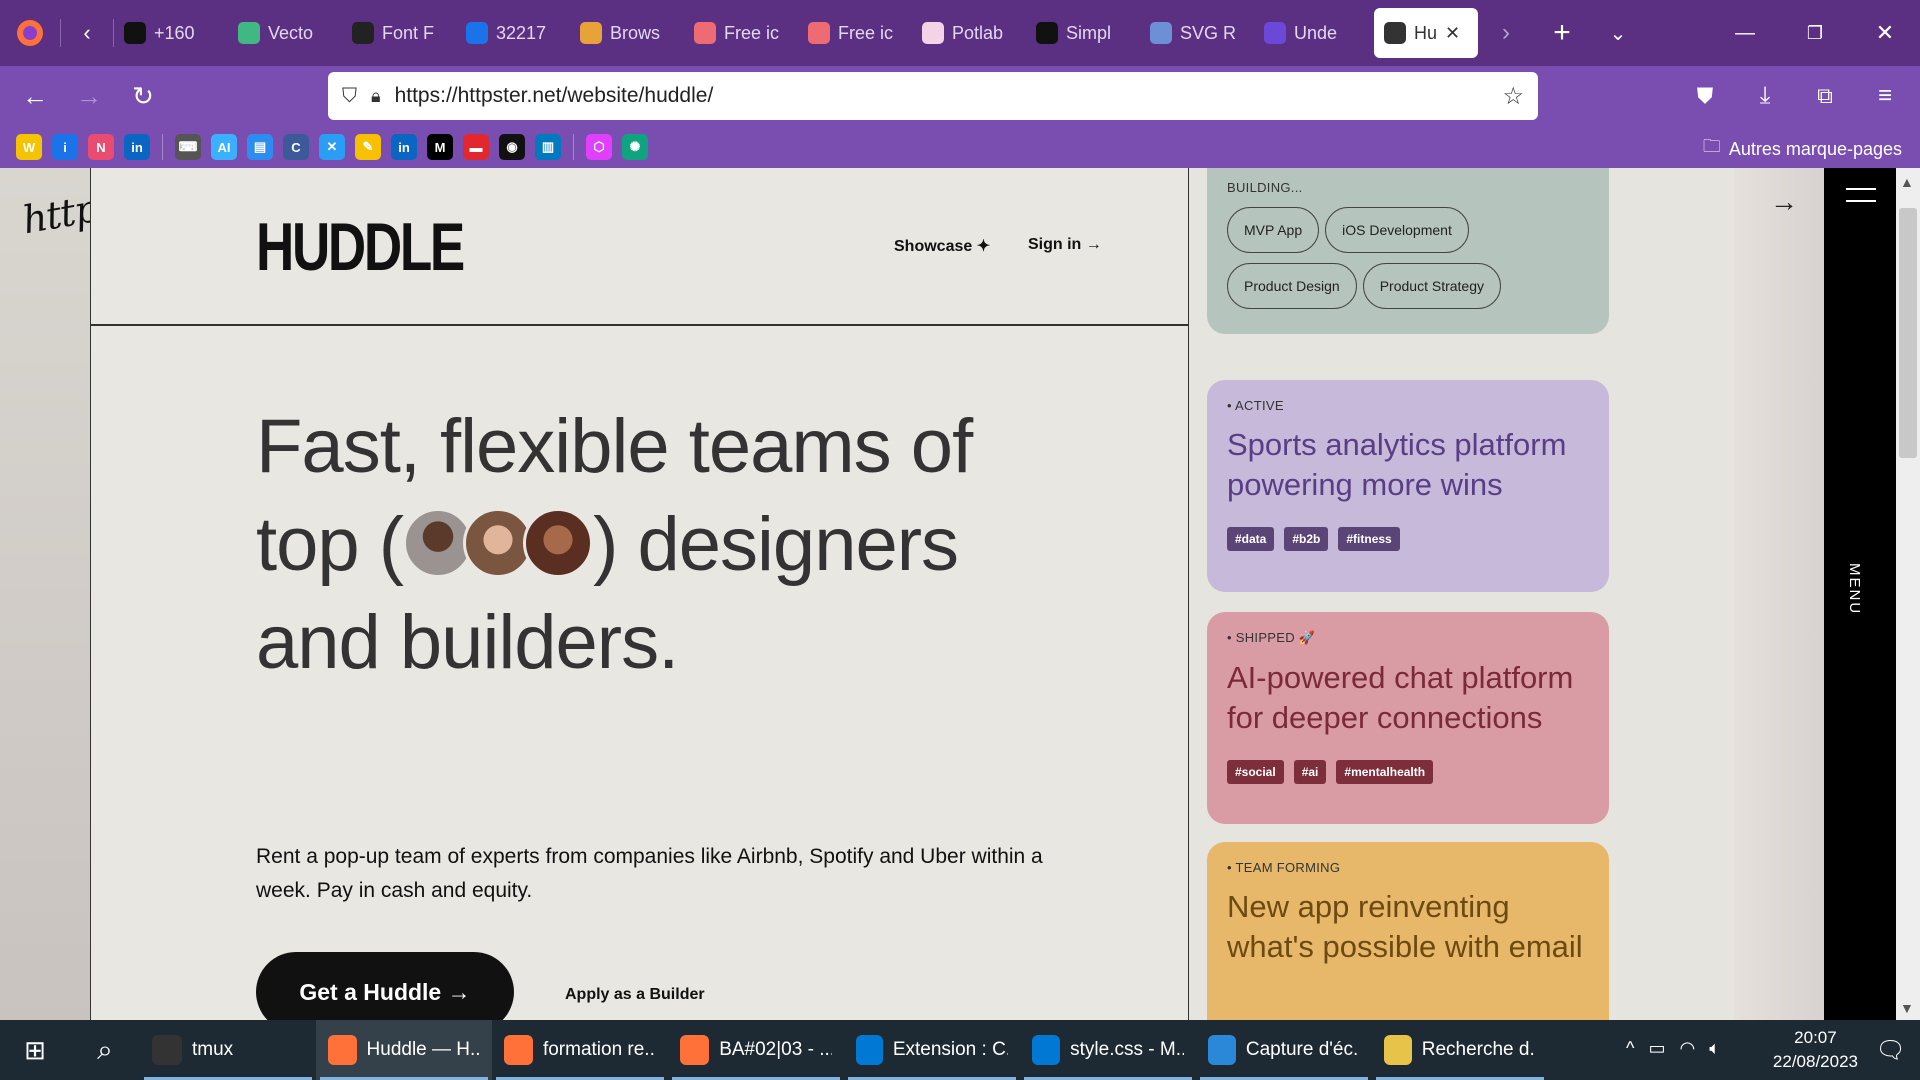 The width and height of the screenshot is (1920, 1080). I want to click on taskbar-item-label: tmux, so click(213, 1049).